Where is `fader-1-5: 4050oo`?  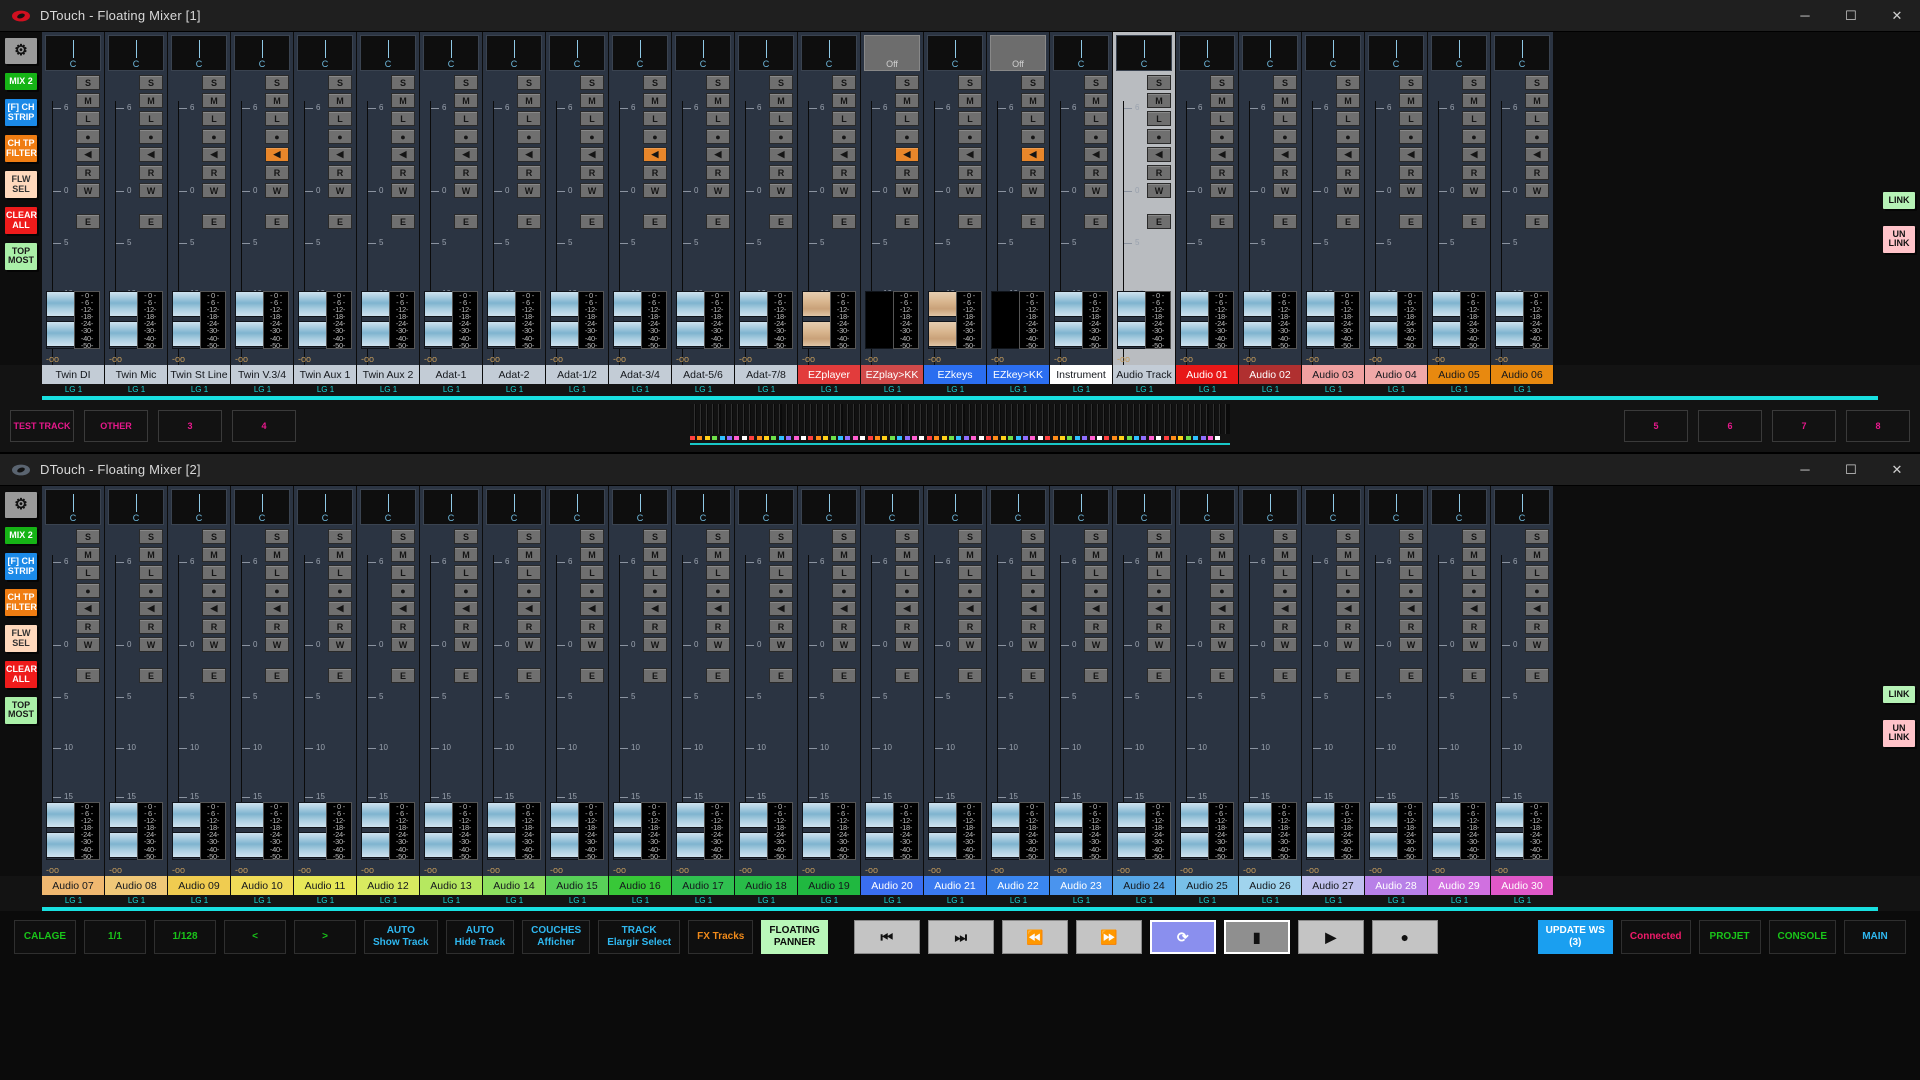
fader-1-5: 4050oo is located at coordinates (382, 320).